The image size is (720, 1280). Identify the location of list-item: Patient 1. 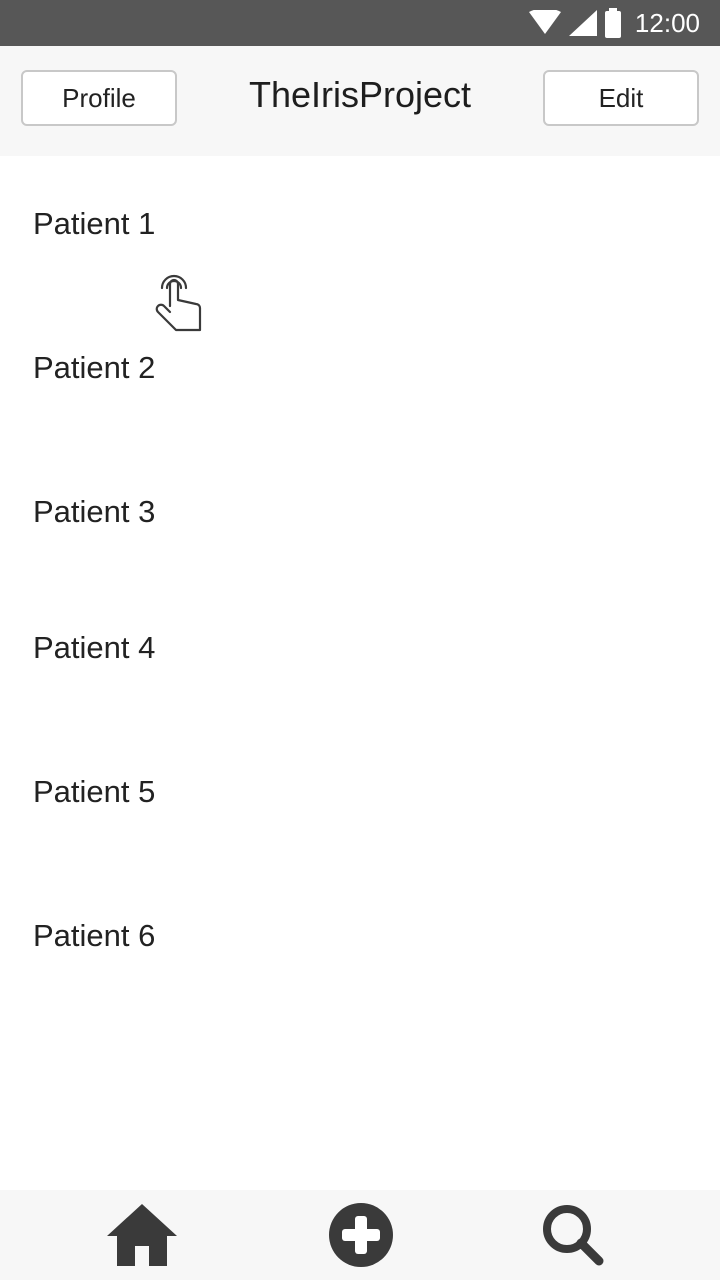
(360, 228).